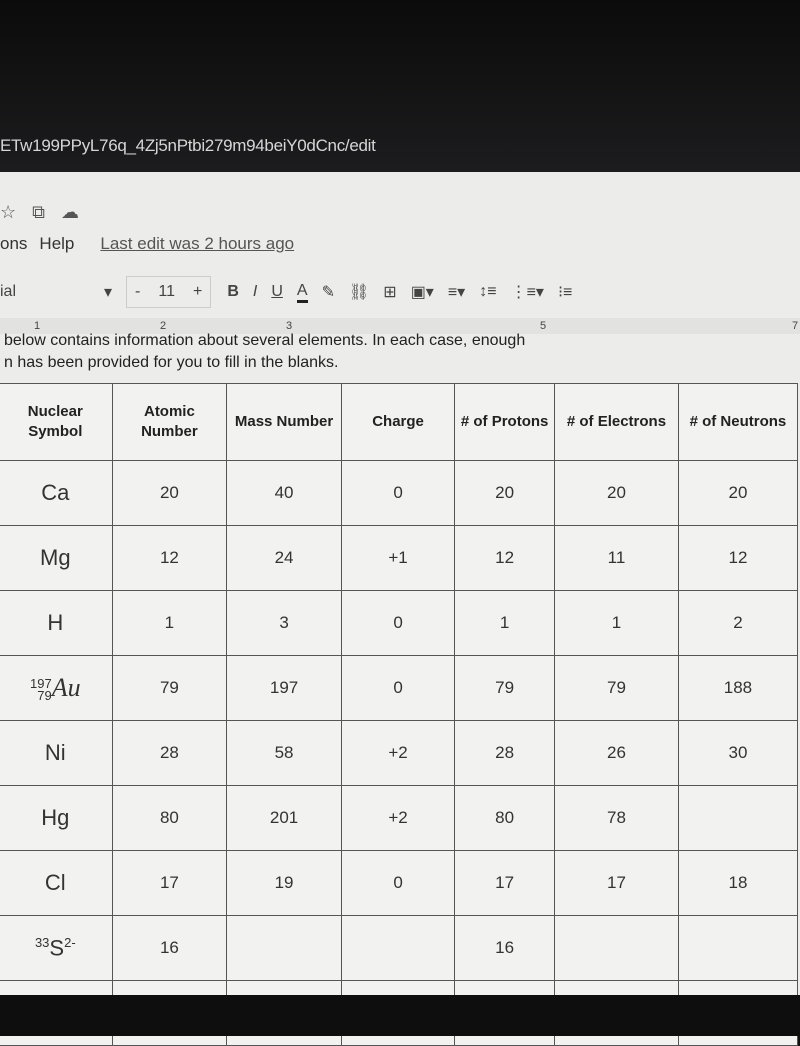 The height and width of the screenshot is (1046, 800). Describe the element at coordinates (56, 753) in the screenshot. I see `nuclear-symbol-cell: Ni` at that location.